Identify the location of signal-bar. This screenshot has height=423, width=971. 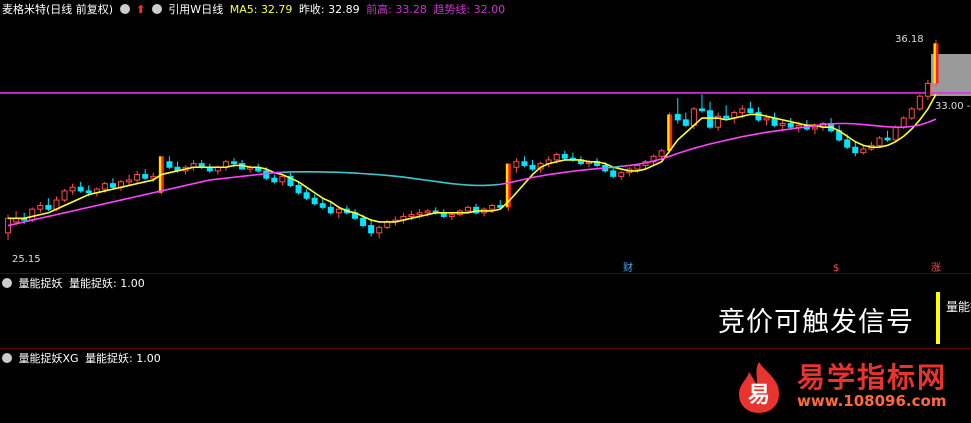
(938, 318).